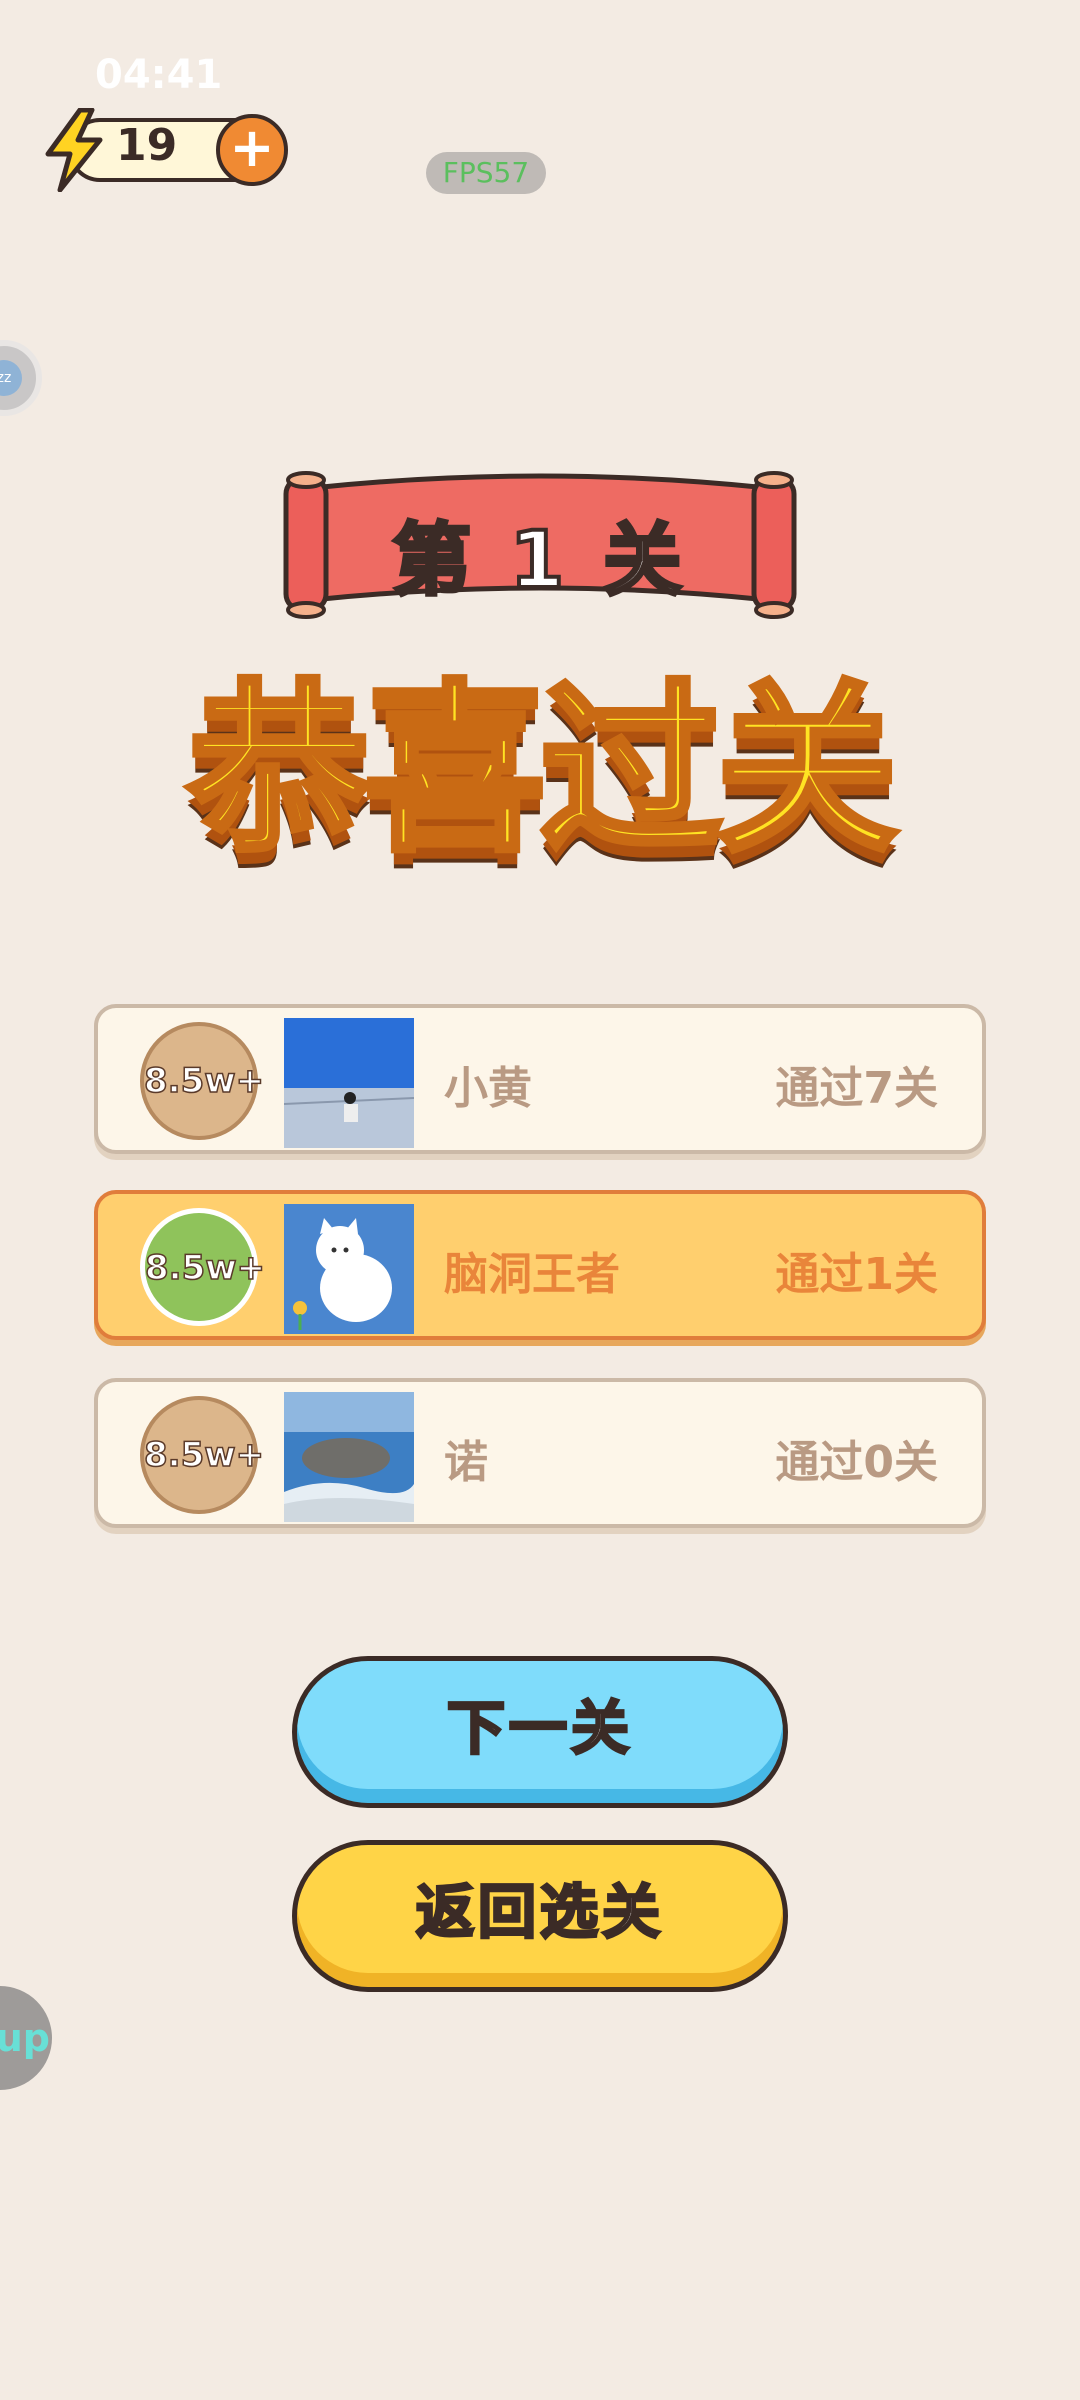  I want to click on level-ribbon: 第 1 关, so click(540, 550).